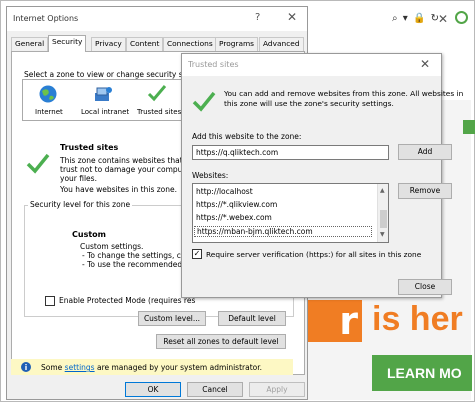 The height and width of the screenshot is (402, 475). What do you see at coordinates (334, 321) in the screenshot?
I see `page-headline-letter: r` at bounding box center [334, 321].